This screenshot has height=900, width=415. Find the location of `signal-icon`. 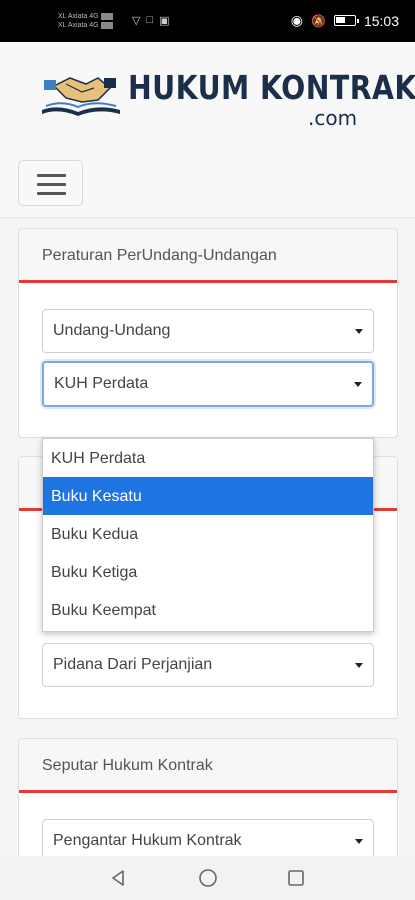

signal-icon is located at coordinates (106, 16).